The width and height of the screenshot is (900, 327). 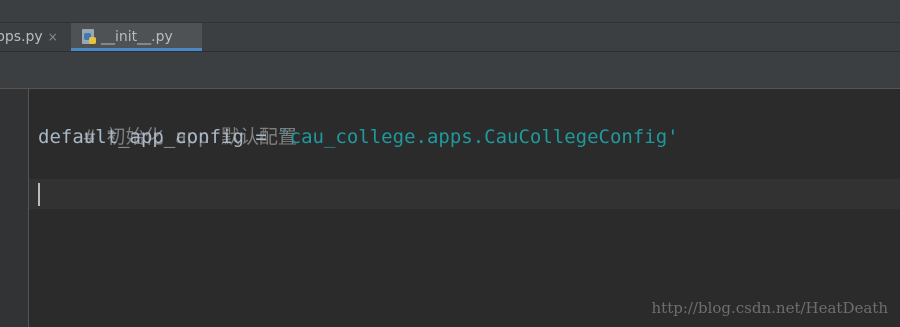 What do you see at coordinates (261, 137) in the screenshot?
I see `code-operator: =` at bounding box center [261, 137].